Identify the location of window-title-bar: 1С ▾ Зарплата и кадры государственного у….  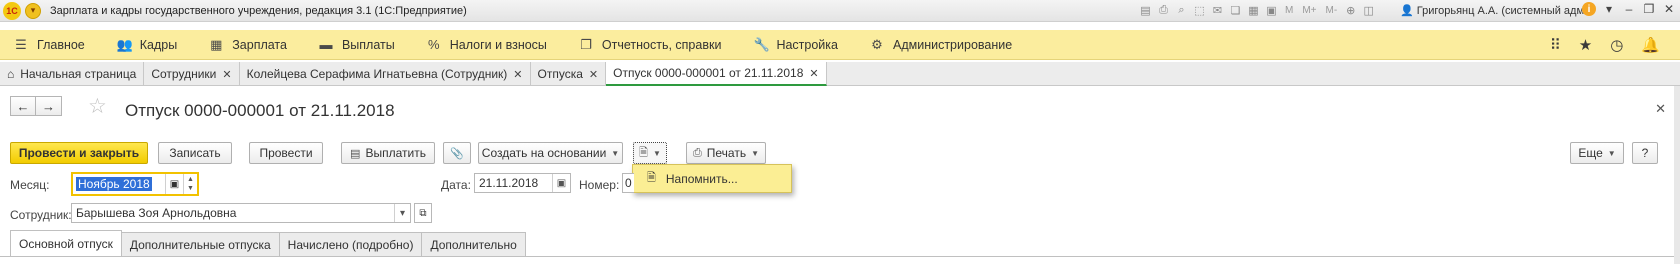
(840, 11).